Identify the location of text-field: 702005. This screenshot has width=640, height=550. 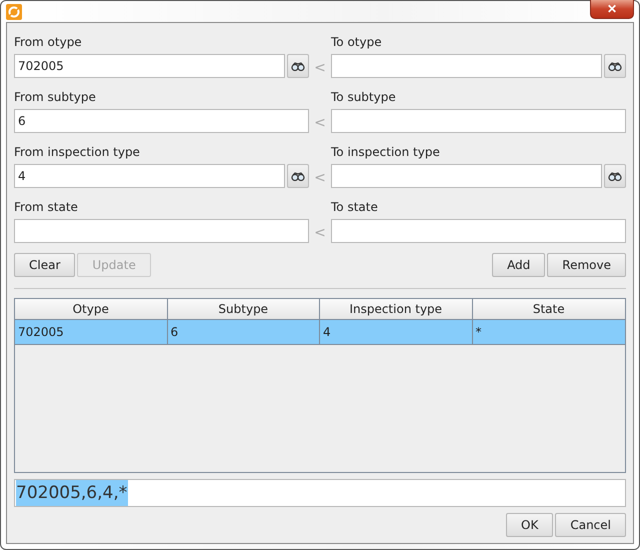
(149, 66).